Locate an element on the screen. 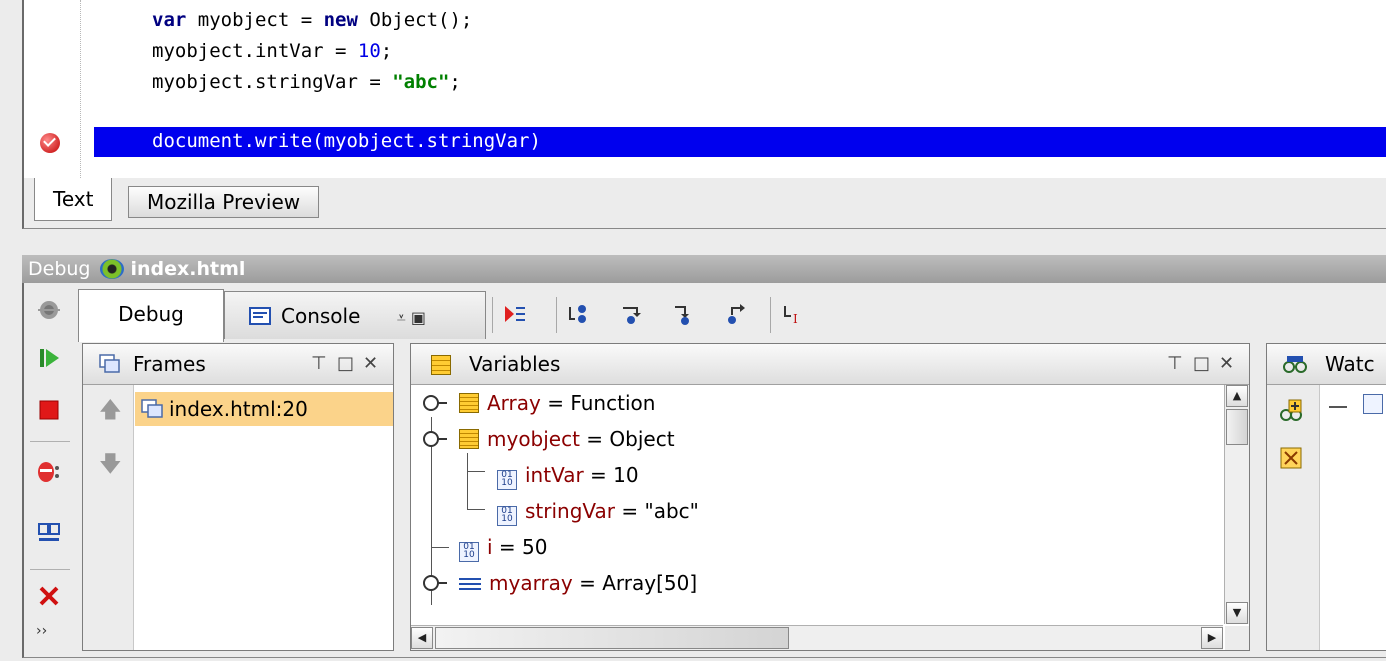 The height and width of the screenshot is (661, 1386). scroll-left-icon: ◀ is located at coordinates (422, 638).